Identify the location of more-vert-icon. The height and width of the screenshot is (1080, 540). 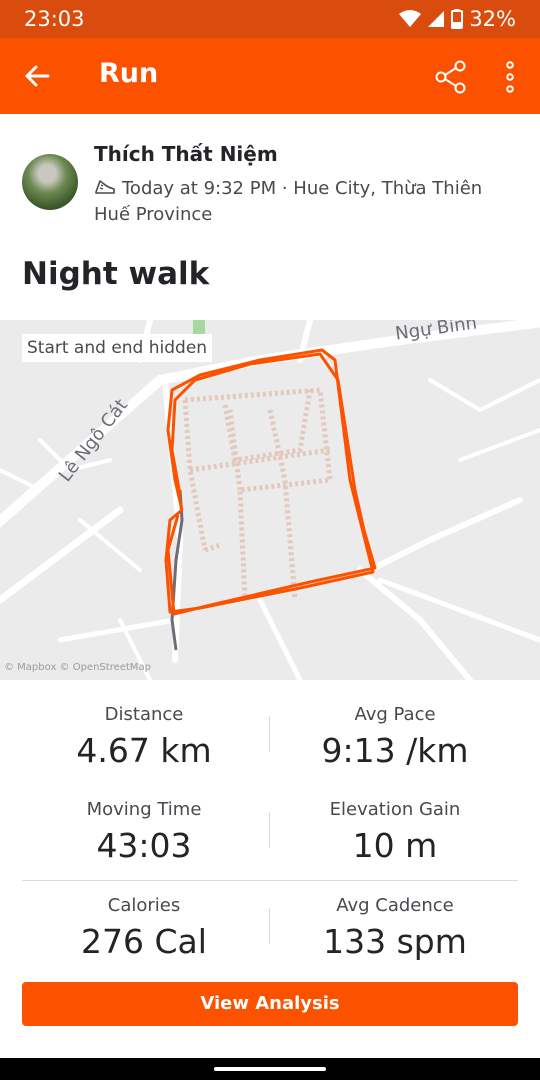
(510, 77).